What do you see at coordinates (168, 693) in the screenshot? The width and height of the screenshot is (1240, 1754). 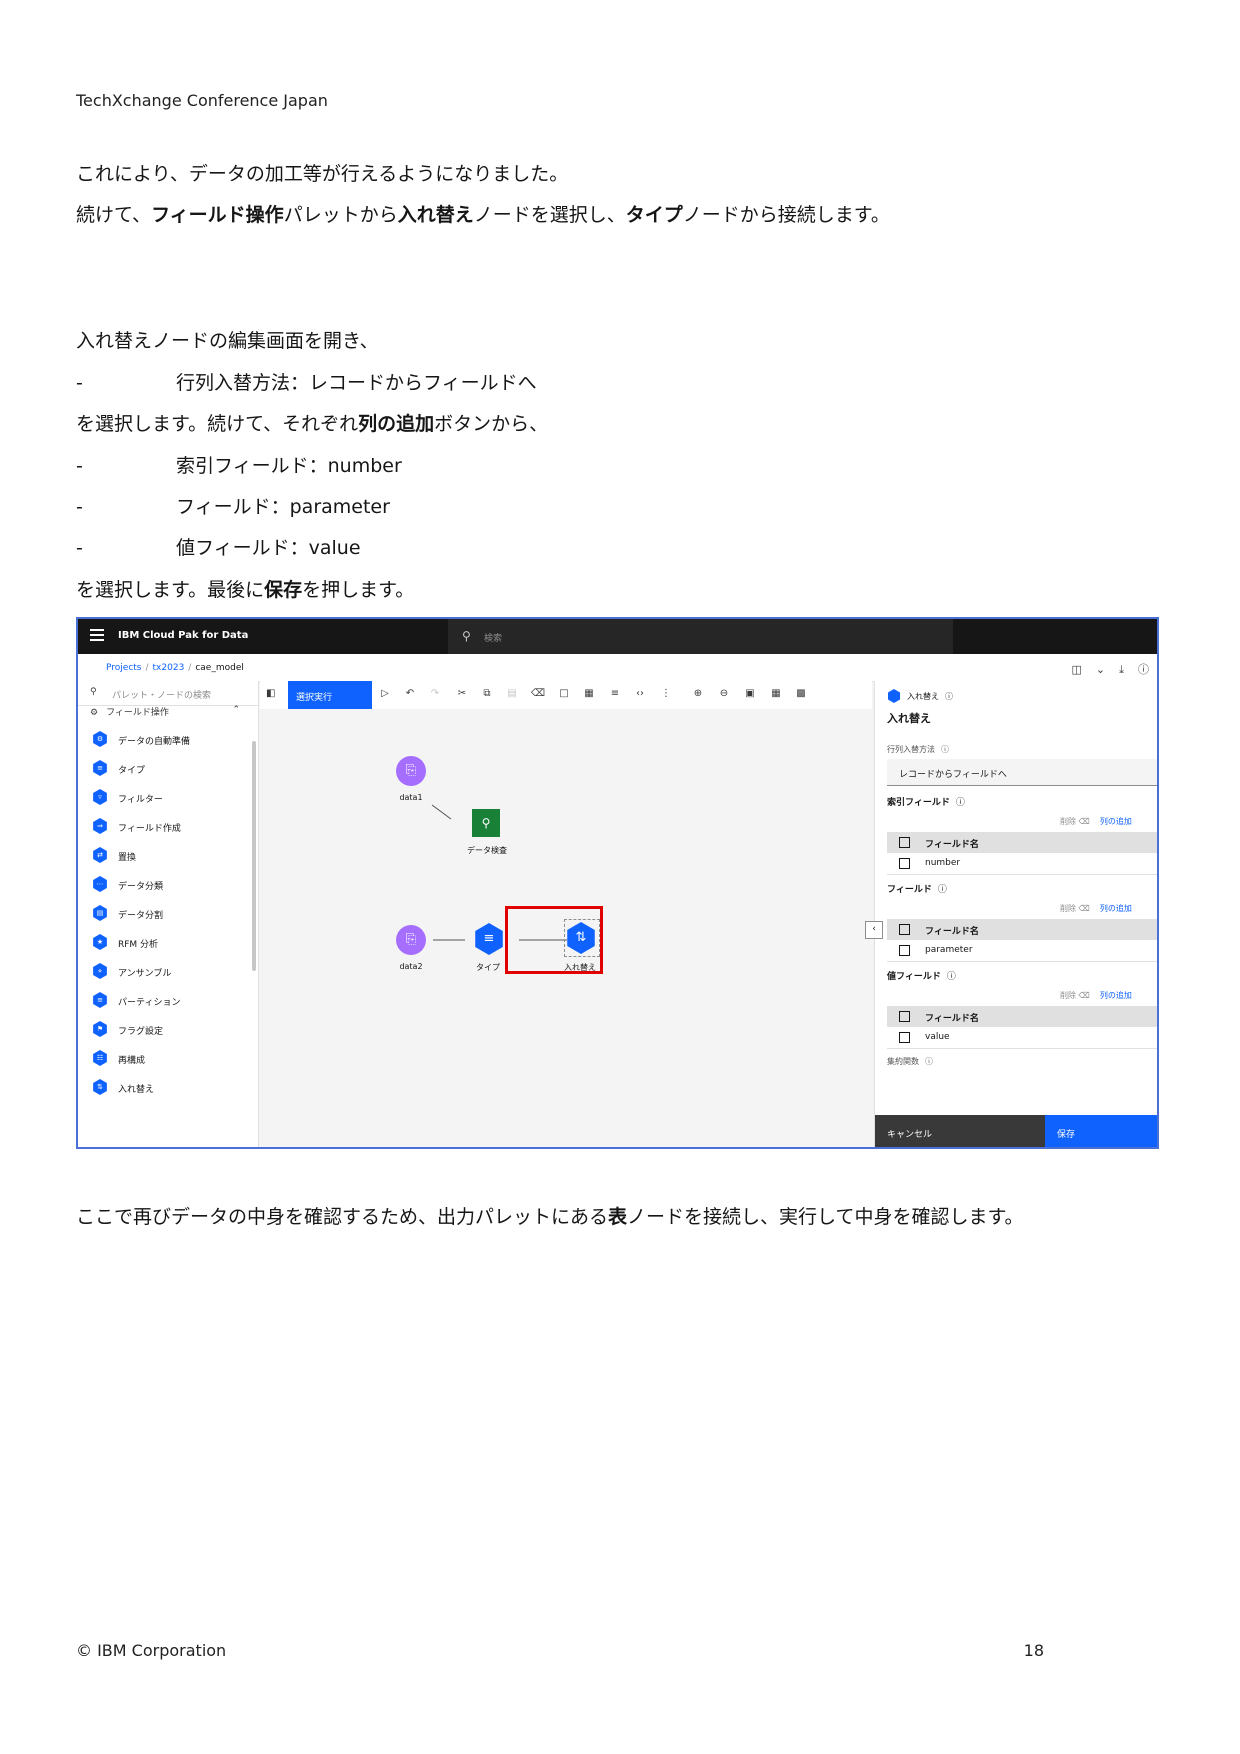 I see `palette-search-input: ⚲ パレット・ノードの検索` at bounding box center [168, 693].